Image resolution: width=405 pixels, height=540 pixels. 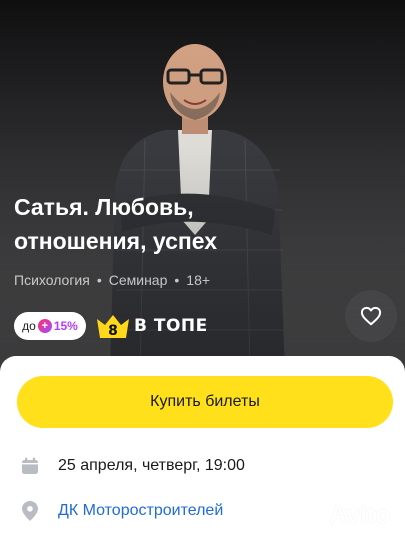 I want to click on favorite-button, so click(x=371, y=316).